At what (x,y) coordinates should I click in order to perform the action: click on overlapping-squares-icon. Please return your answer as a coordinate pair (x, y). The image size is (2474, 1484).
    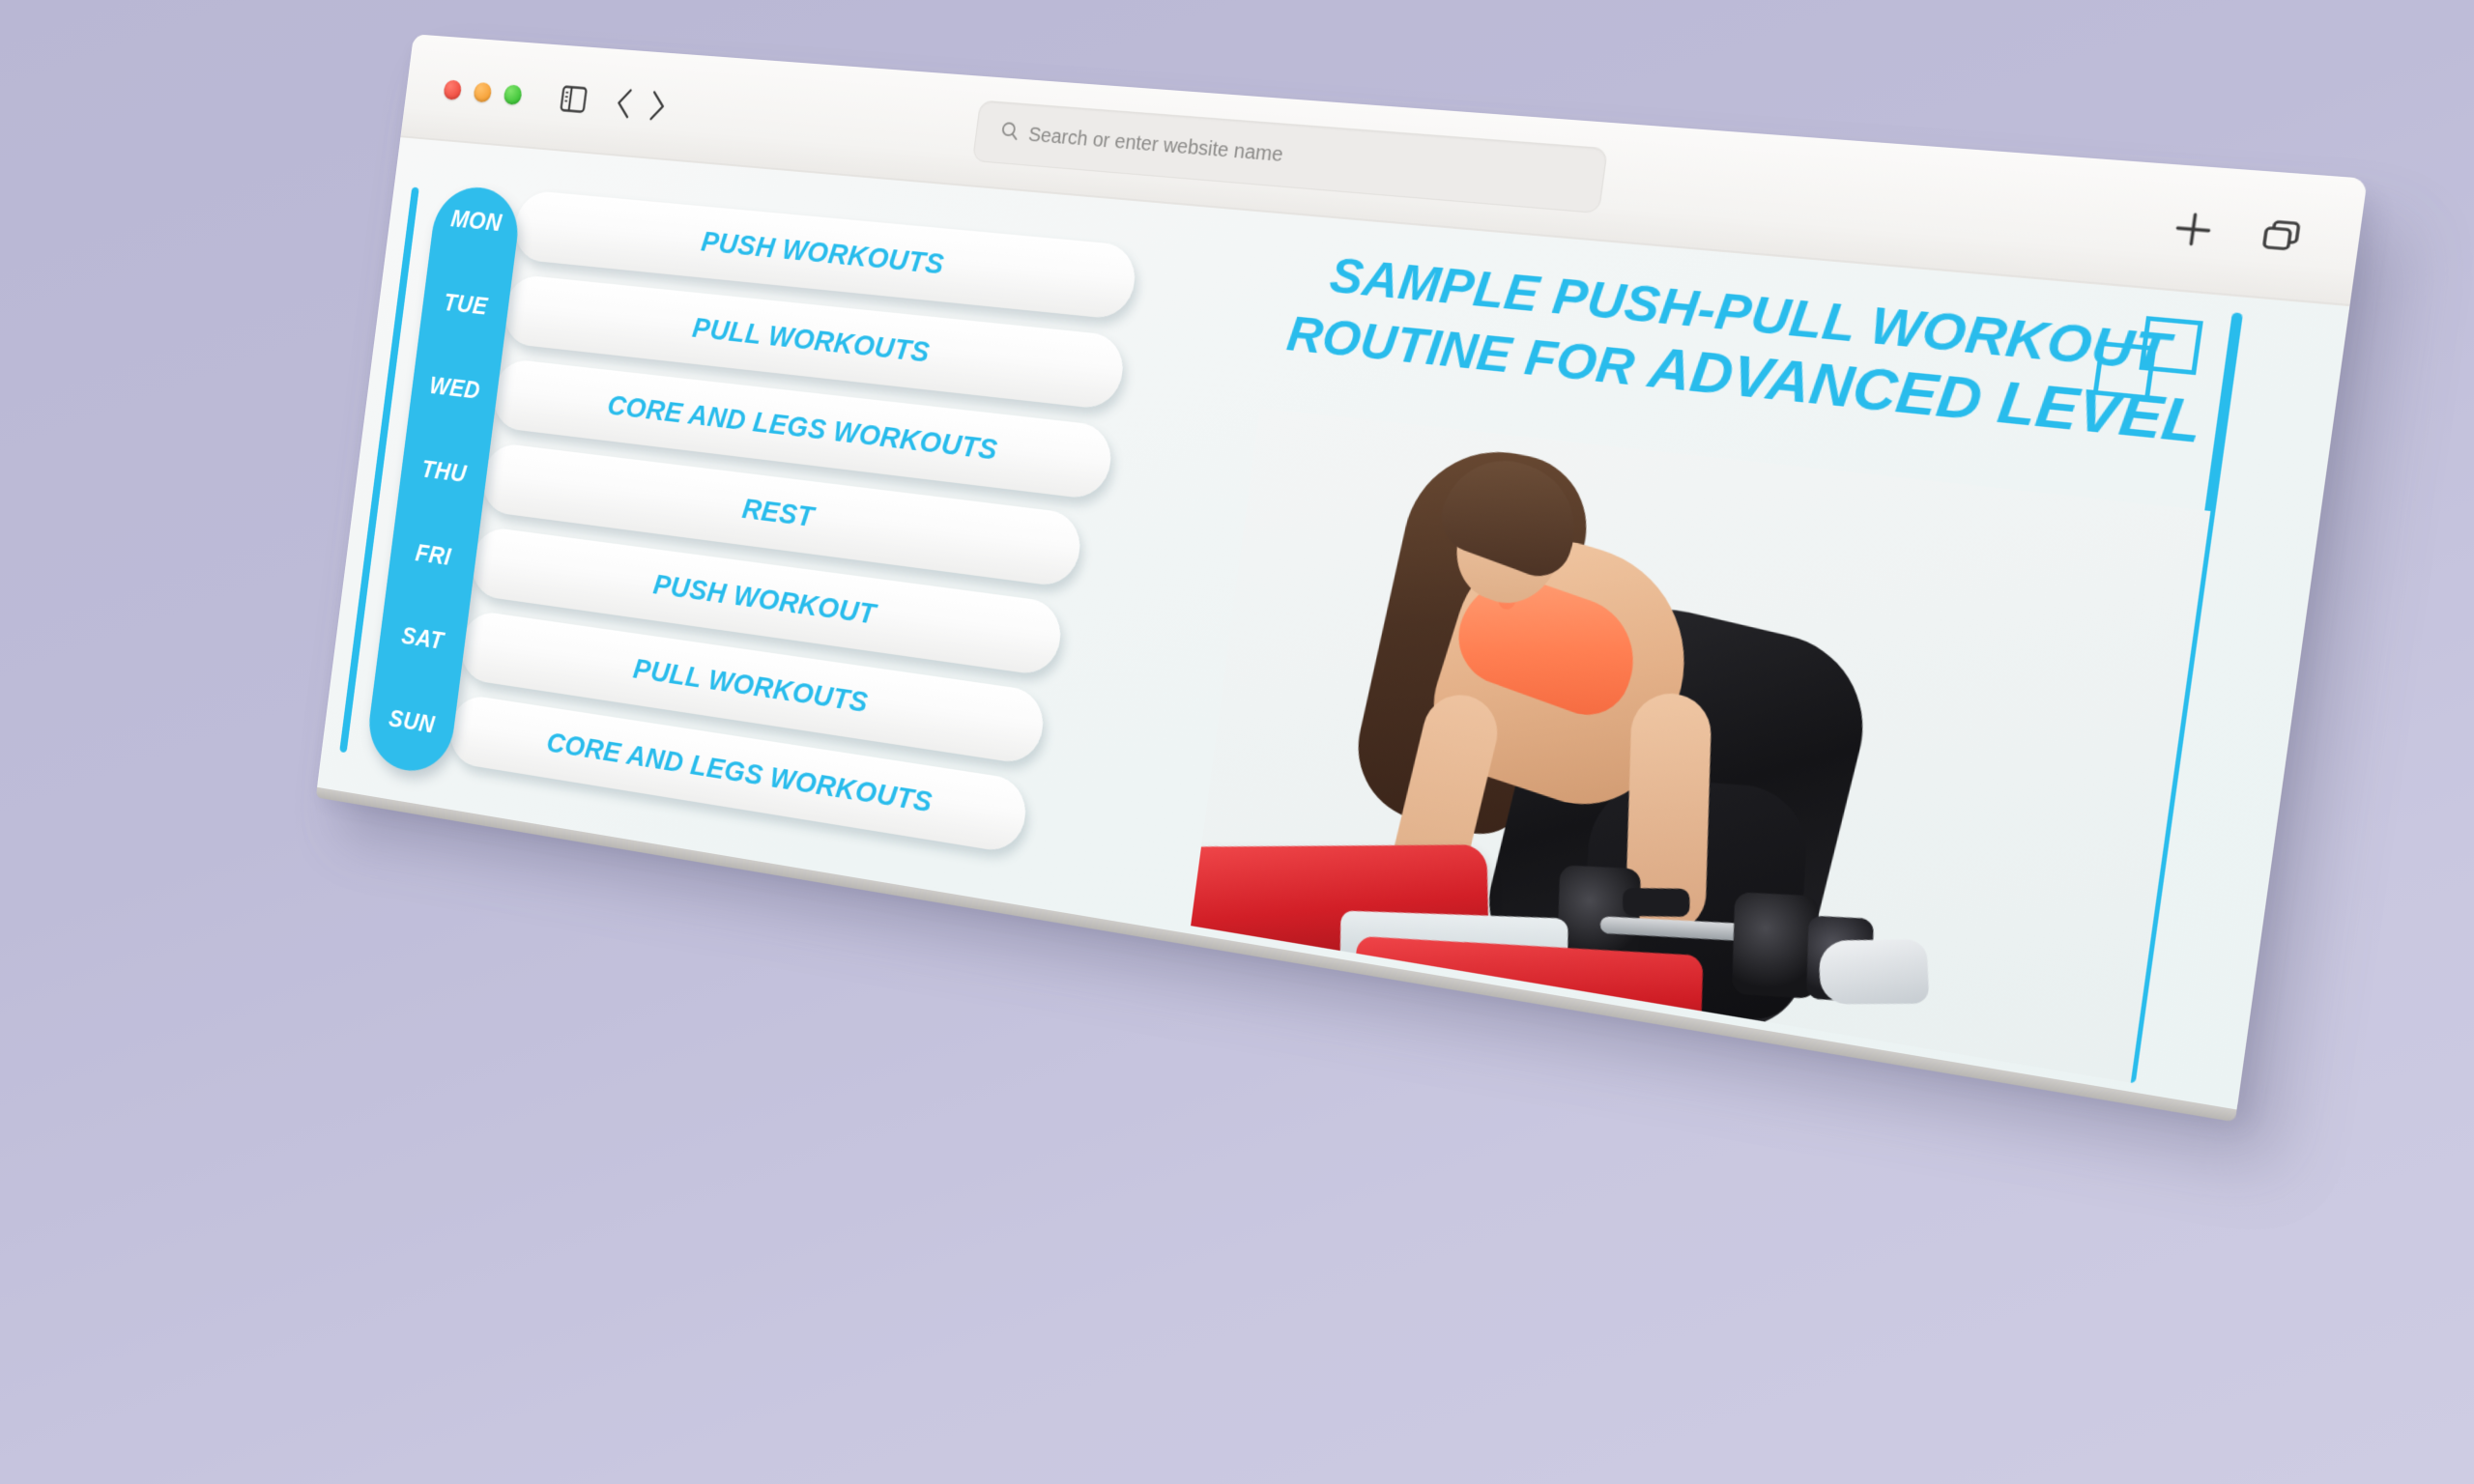
    Looking at the image, I should click on (2145, 361).